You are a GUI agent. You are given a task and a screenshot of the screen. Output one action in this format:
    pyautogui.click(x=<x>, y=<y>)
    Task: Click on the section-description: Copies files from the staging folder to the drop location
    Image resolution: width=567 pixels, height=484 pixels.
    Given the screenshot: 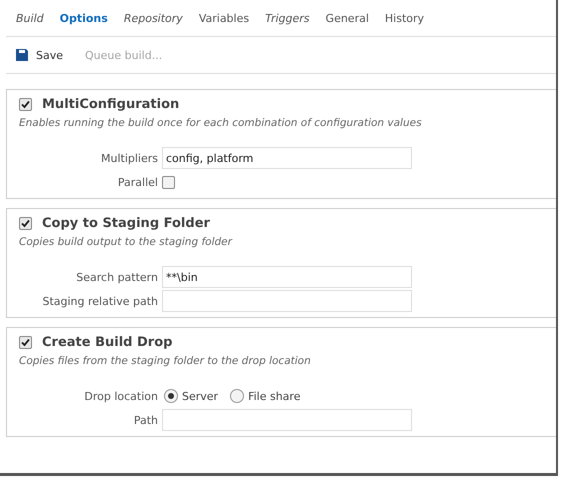 What is the action you would take?
    pyautogui.click(x=165, y=361)
    